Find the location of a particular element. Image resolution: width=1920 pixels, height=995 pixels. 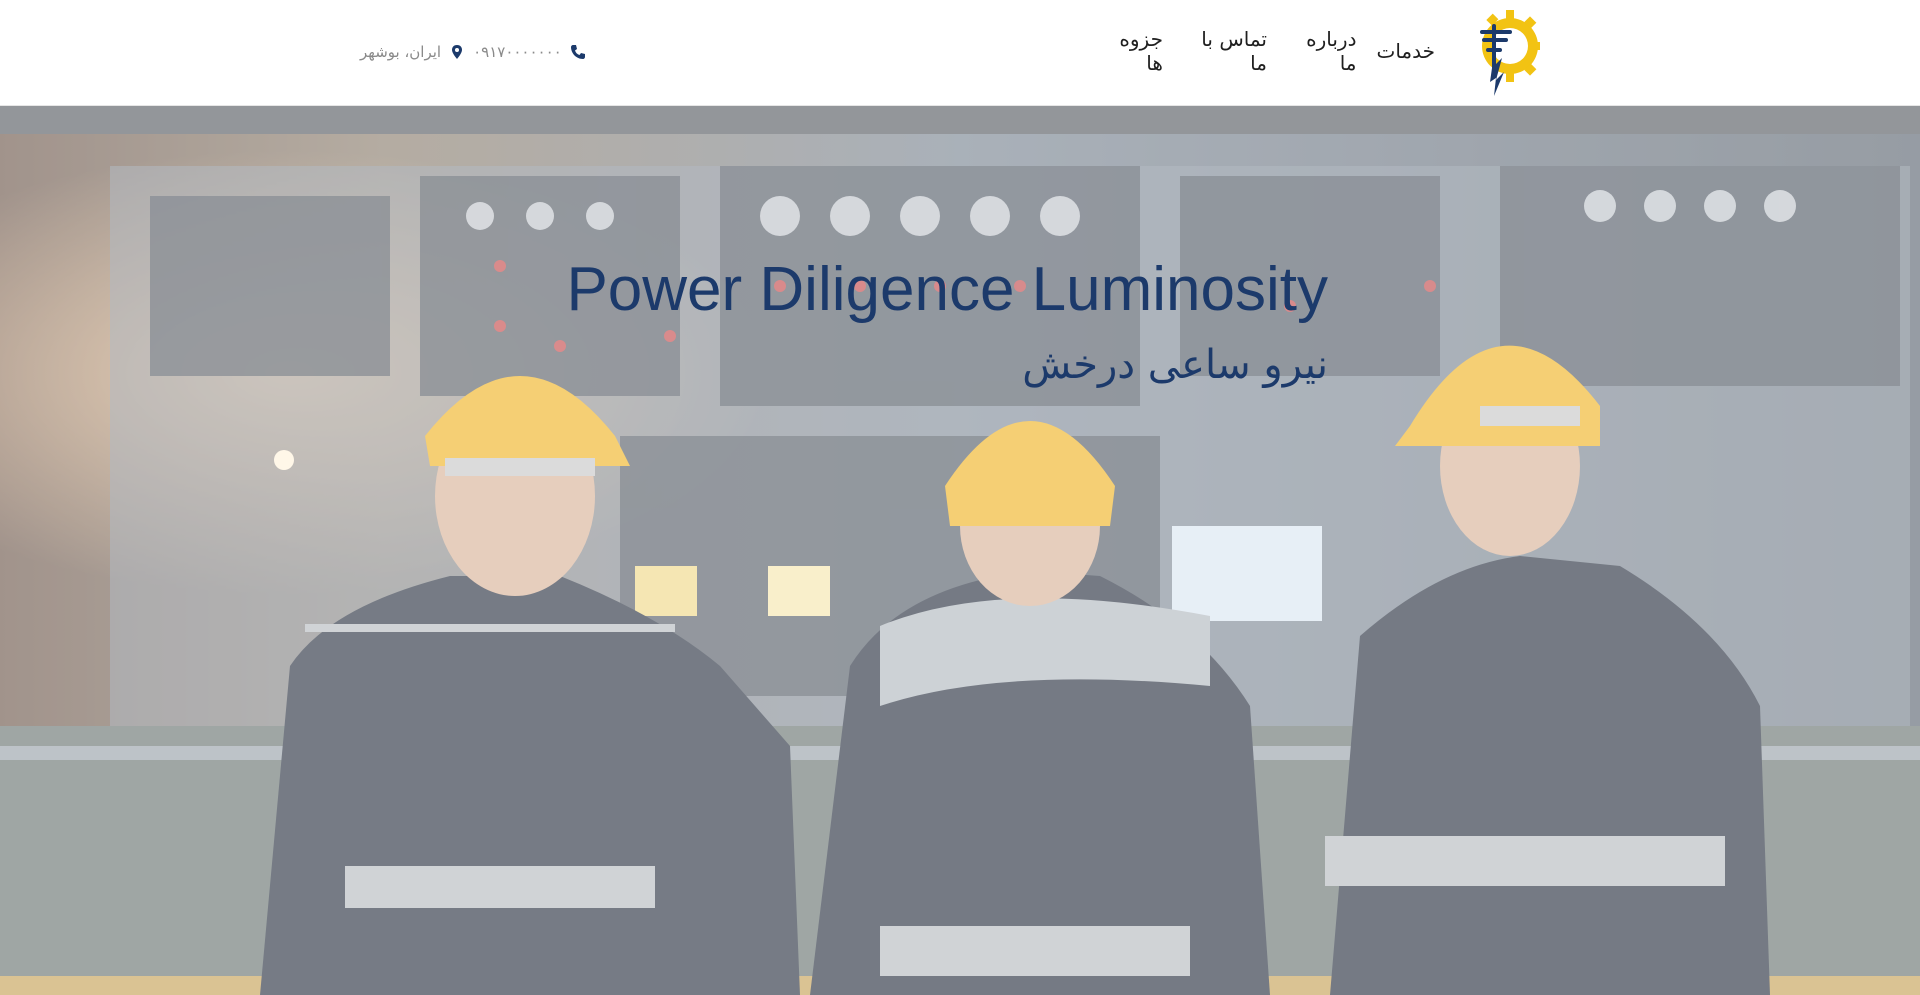

nav-item-booklets: جزوه ها is located at coordinates (1131, 51).